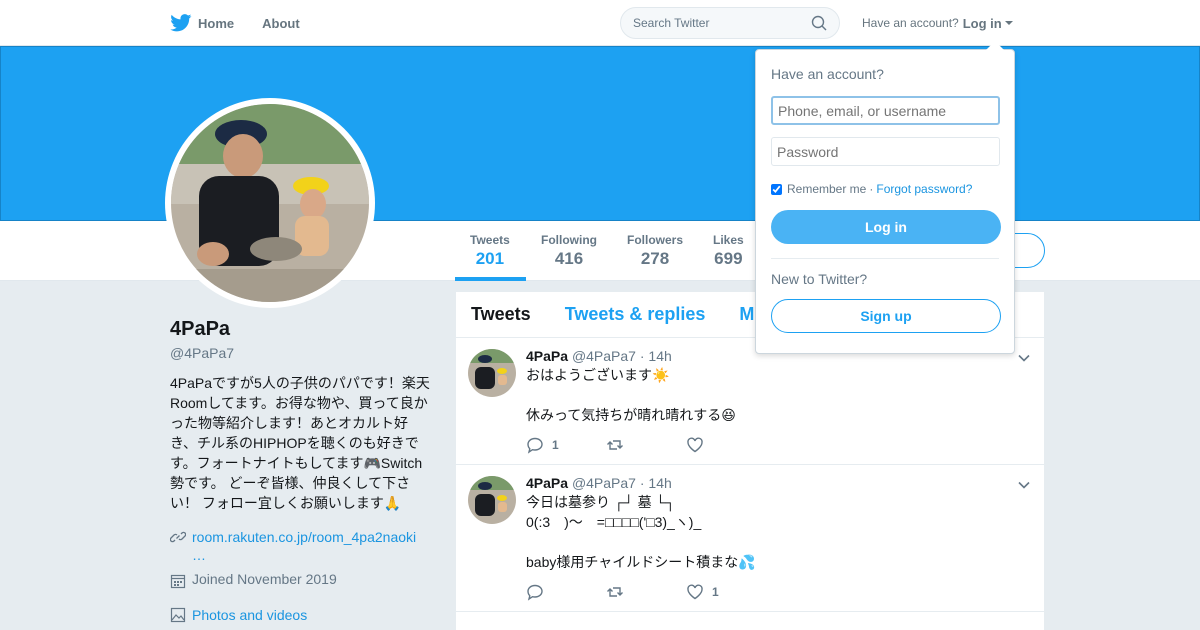  Describe the element at coordinates (598, 375) in the screenshot. I see `tweet-line: おはようございます☀️` at that location.